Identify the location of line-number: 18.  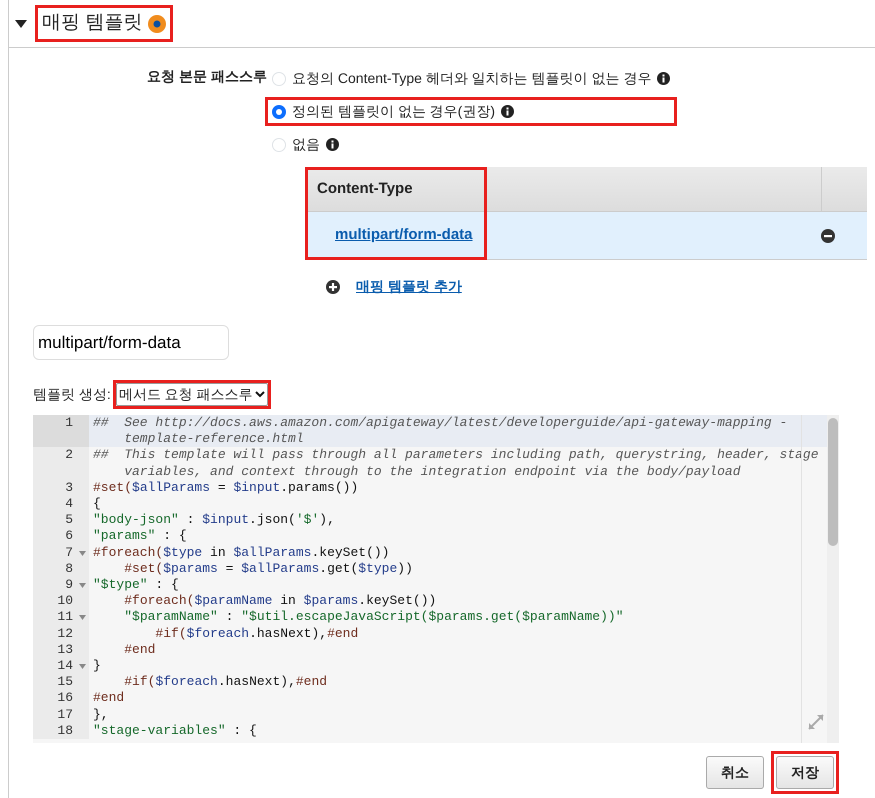
(65, 730).